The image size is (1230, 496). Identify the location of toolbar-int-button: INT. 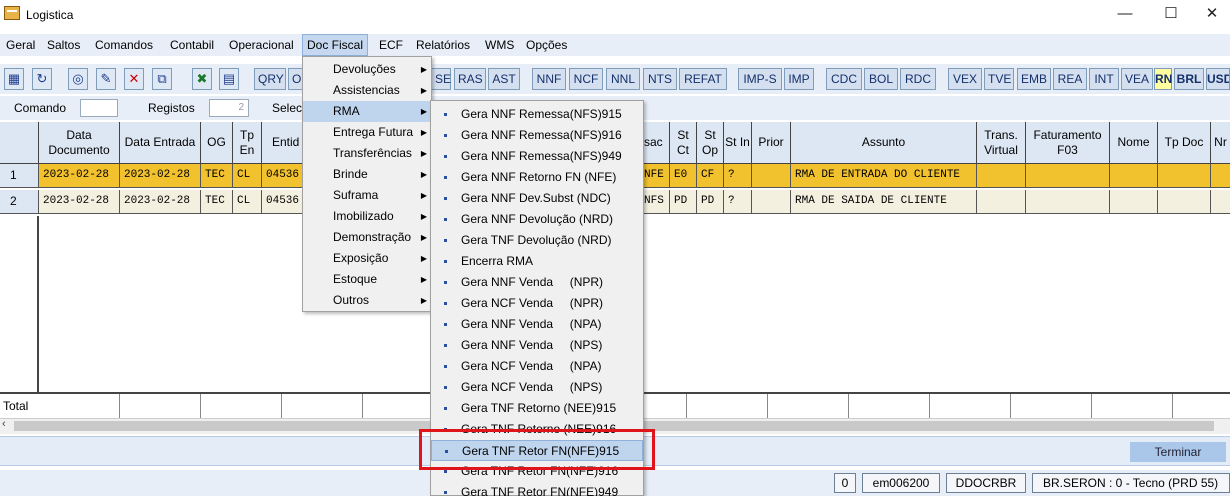
(1104, 79).